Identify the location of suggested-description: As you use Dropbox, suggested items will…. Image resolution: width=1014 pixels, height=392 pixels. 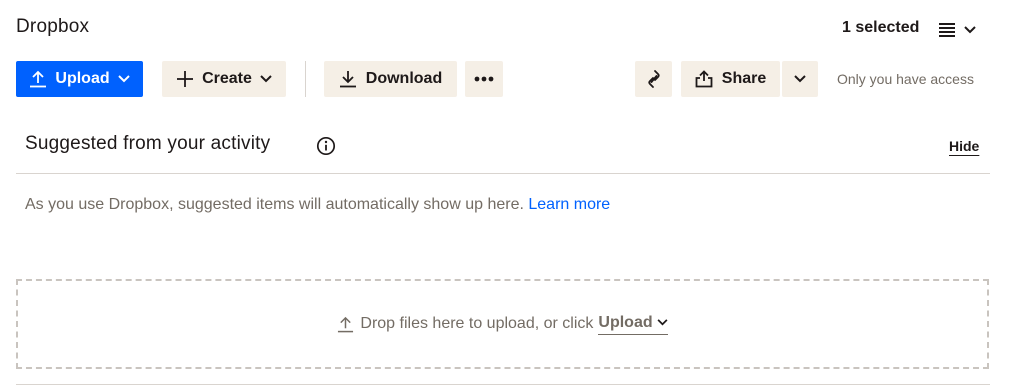
(274, 204).